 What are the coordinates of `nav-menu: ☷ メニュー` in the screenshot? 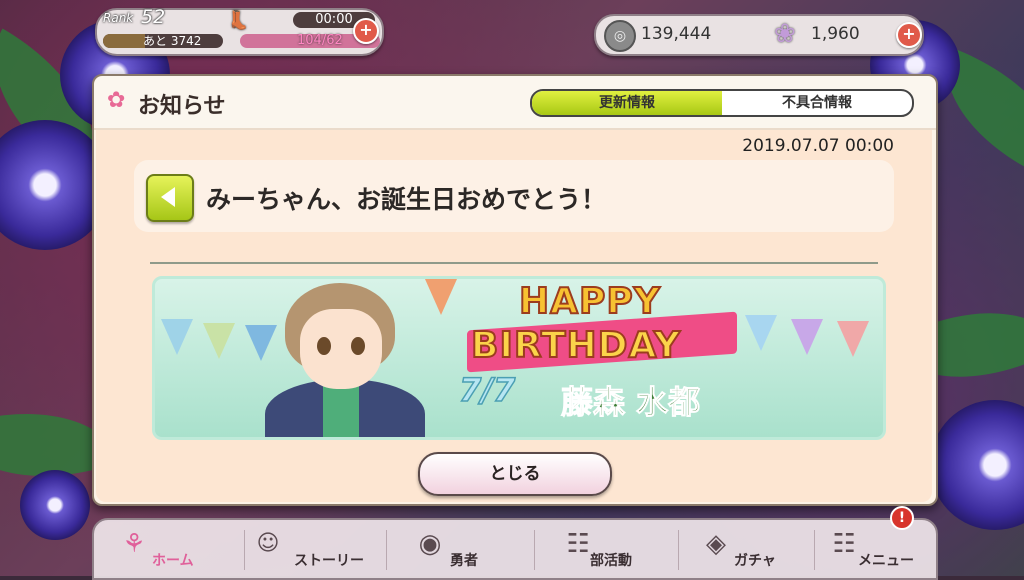 It's located at (880, 550).